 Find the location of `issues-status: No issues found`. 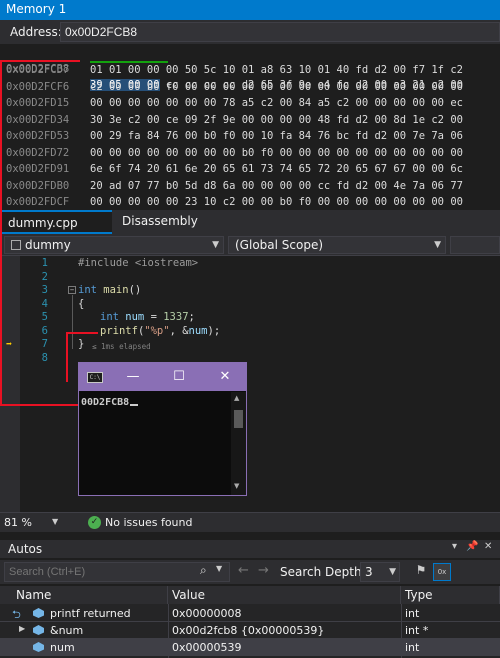

issues-status: No issues found is located at coordinates (148, 522).